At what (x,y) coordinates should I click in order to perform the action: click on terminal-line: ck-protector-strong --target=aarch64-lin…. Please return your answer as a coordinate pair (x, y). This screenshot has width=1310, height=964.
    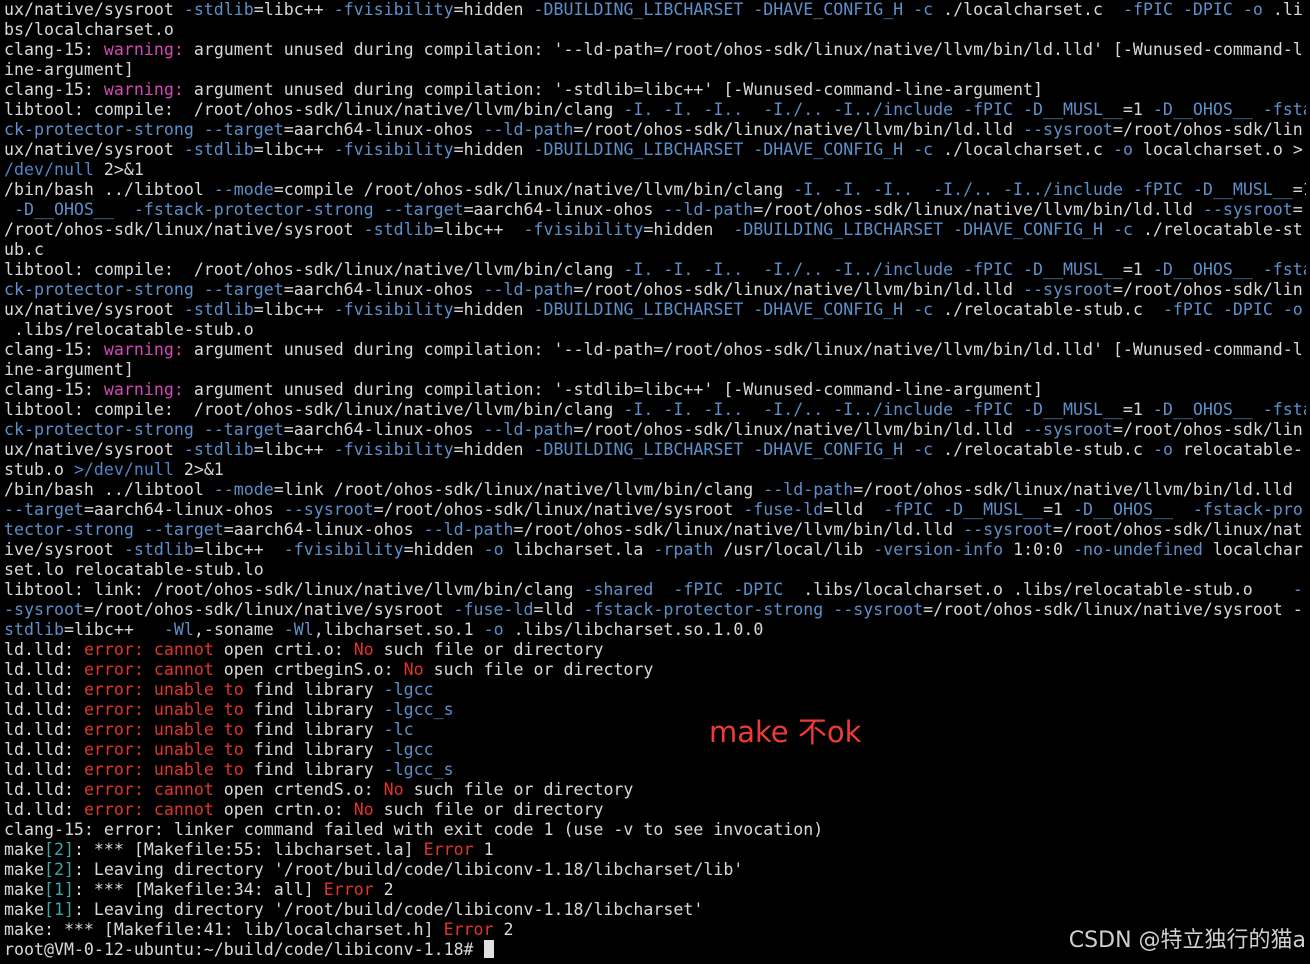
    Looking at the image, I should click on (655, 430).